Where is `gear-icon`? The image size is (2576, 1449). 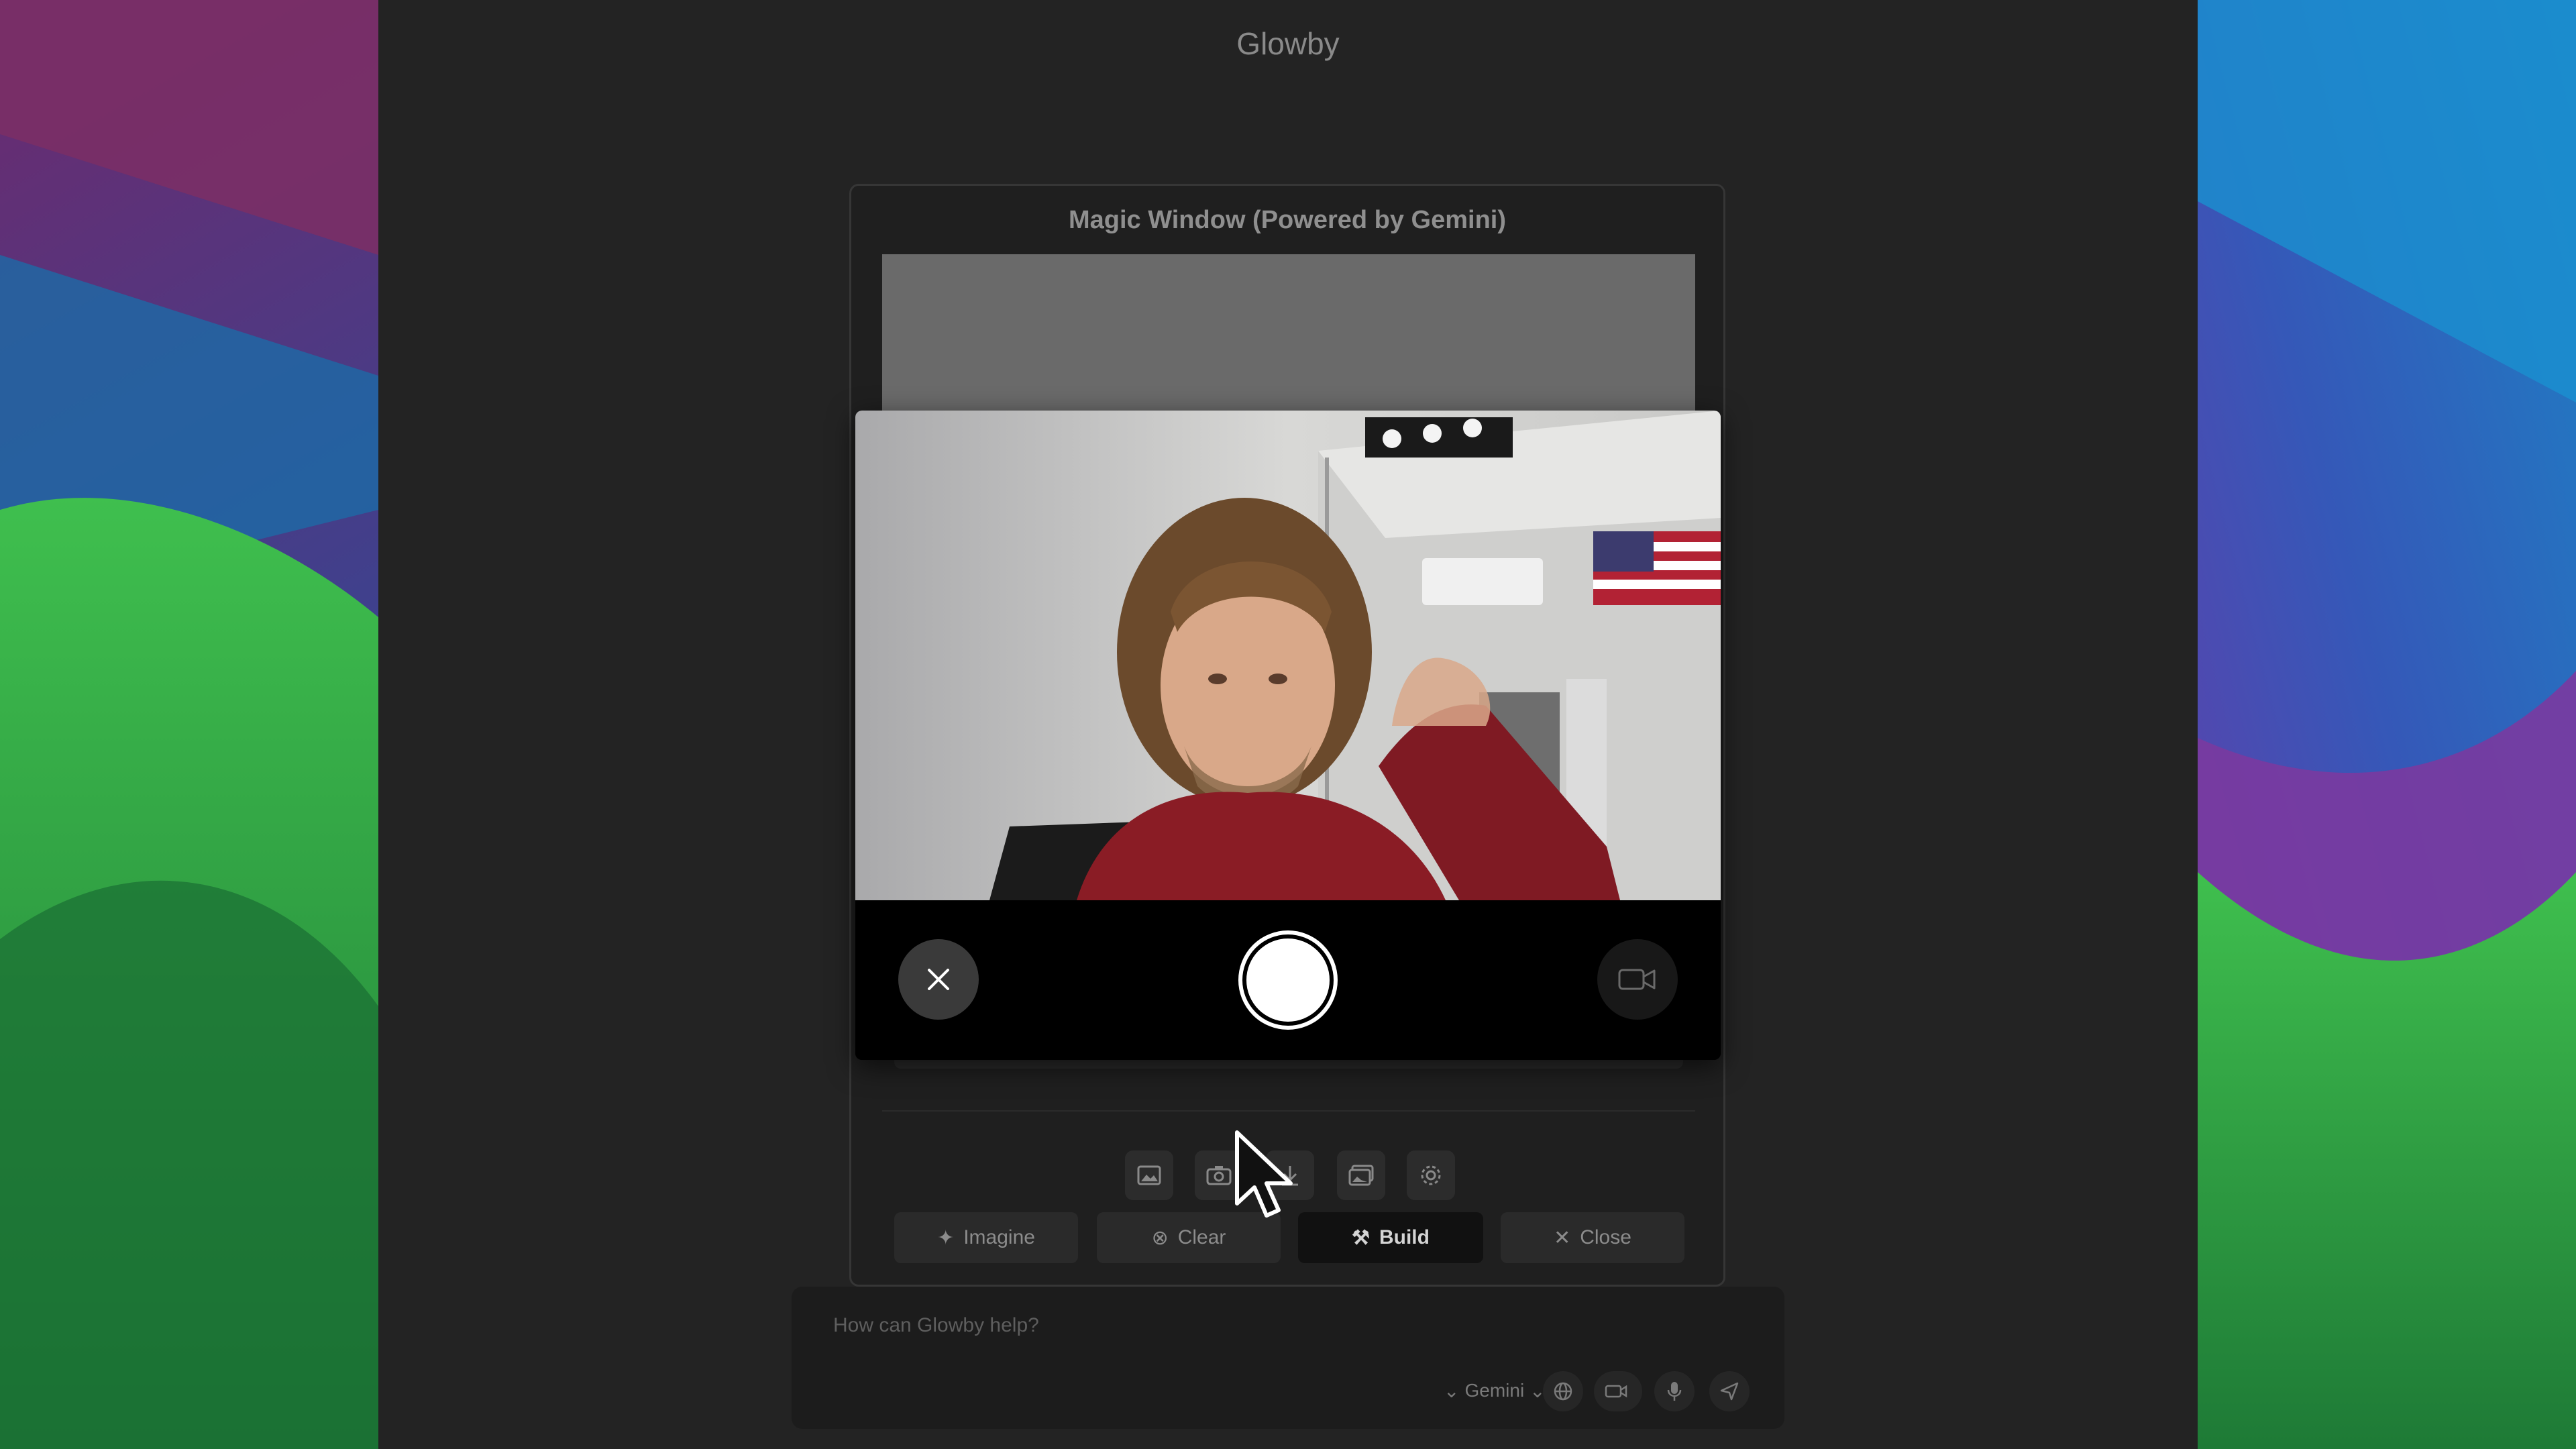 gear-icon is located at coordinates (1431, 1175).